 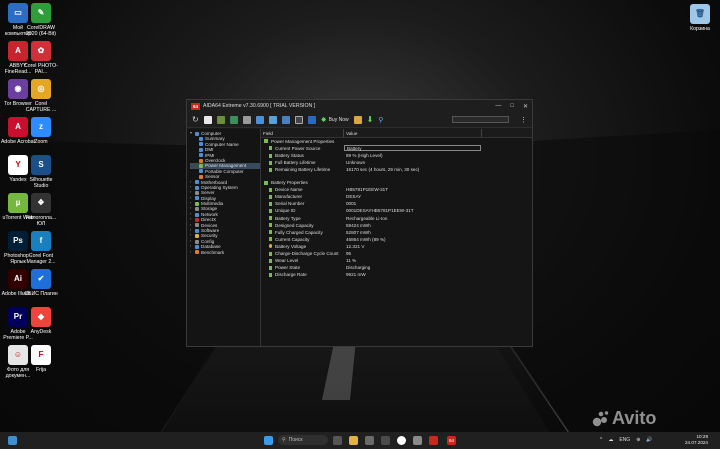 What do you see at coordinates (396, 253) in the screenshot?
I see `property-row: Charge-Discharge Cycle Count 95` at bounding box center [396, 253].